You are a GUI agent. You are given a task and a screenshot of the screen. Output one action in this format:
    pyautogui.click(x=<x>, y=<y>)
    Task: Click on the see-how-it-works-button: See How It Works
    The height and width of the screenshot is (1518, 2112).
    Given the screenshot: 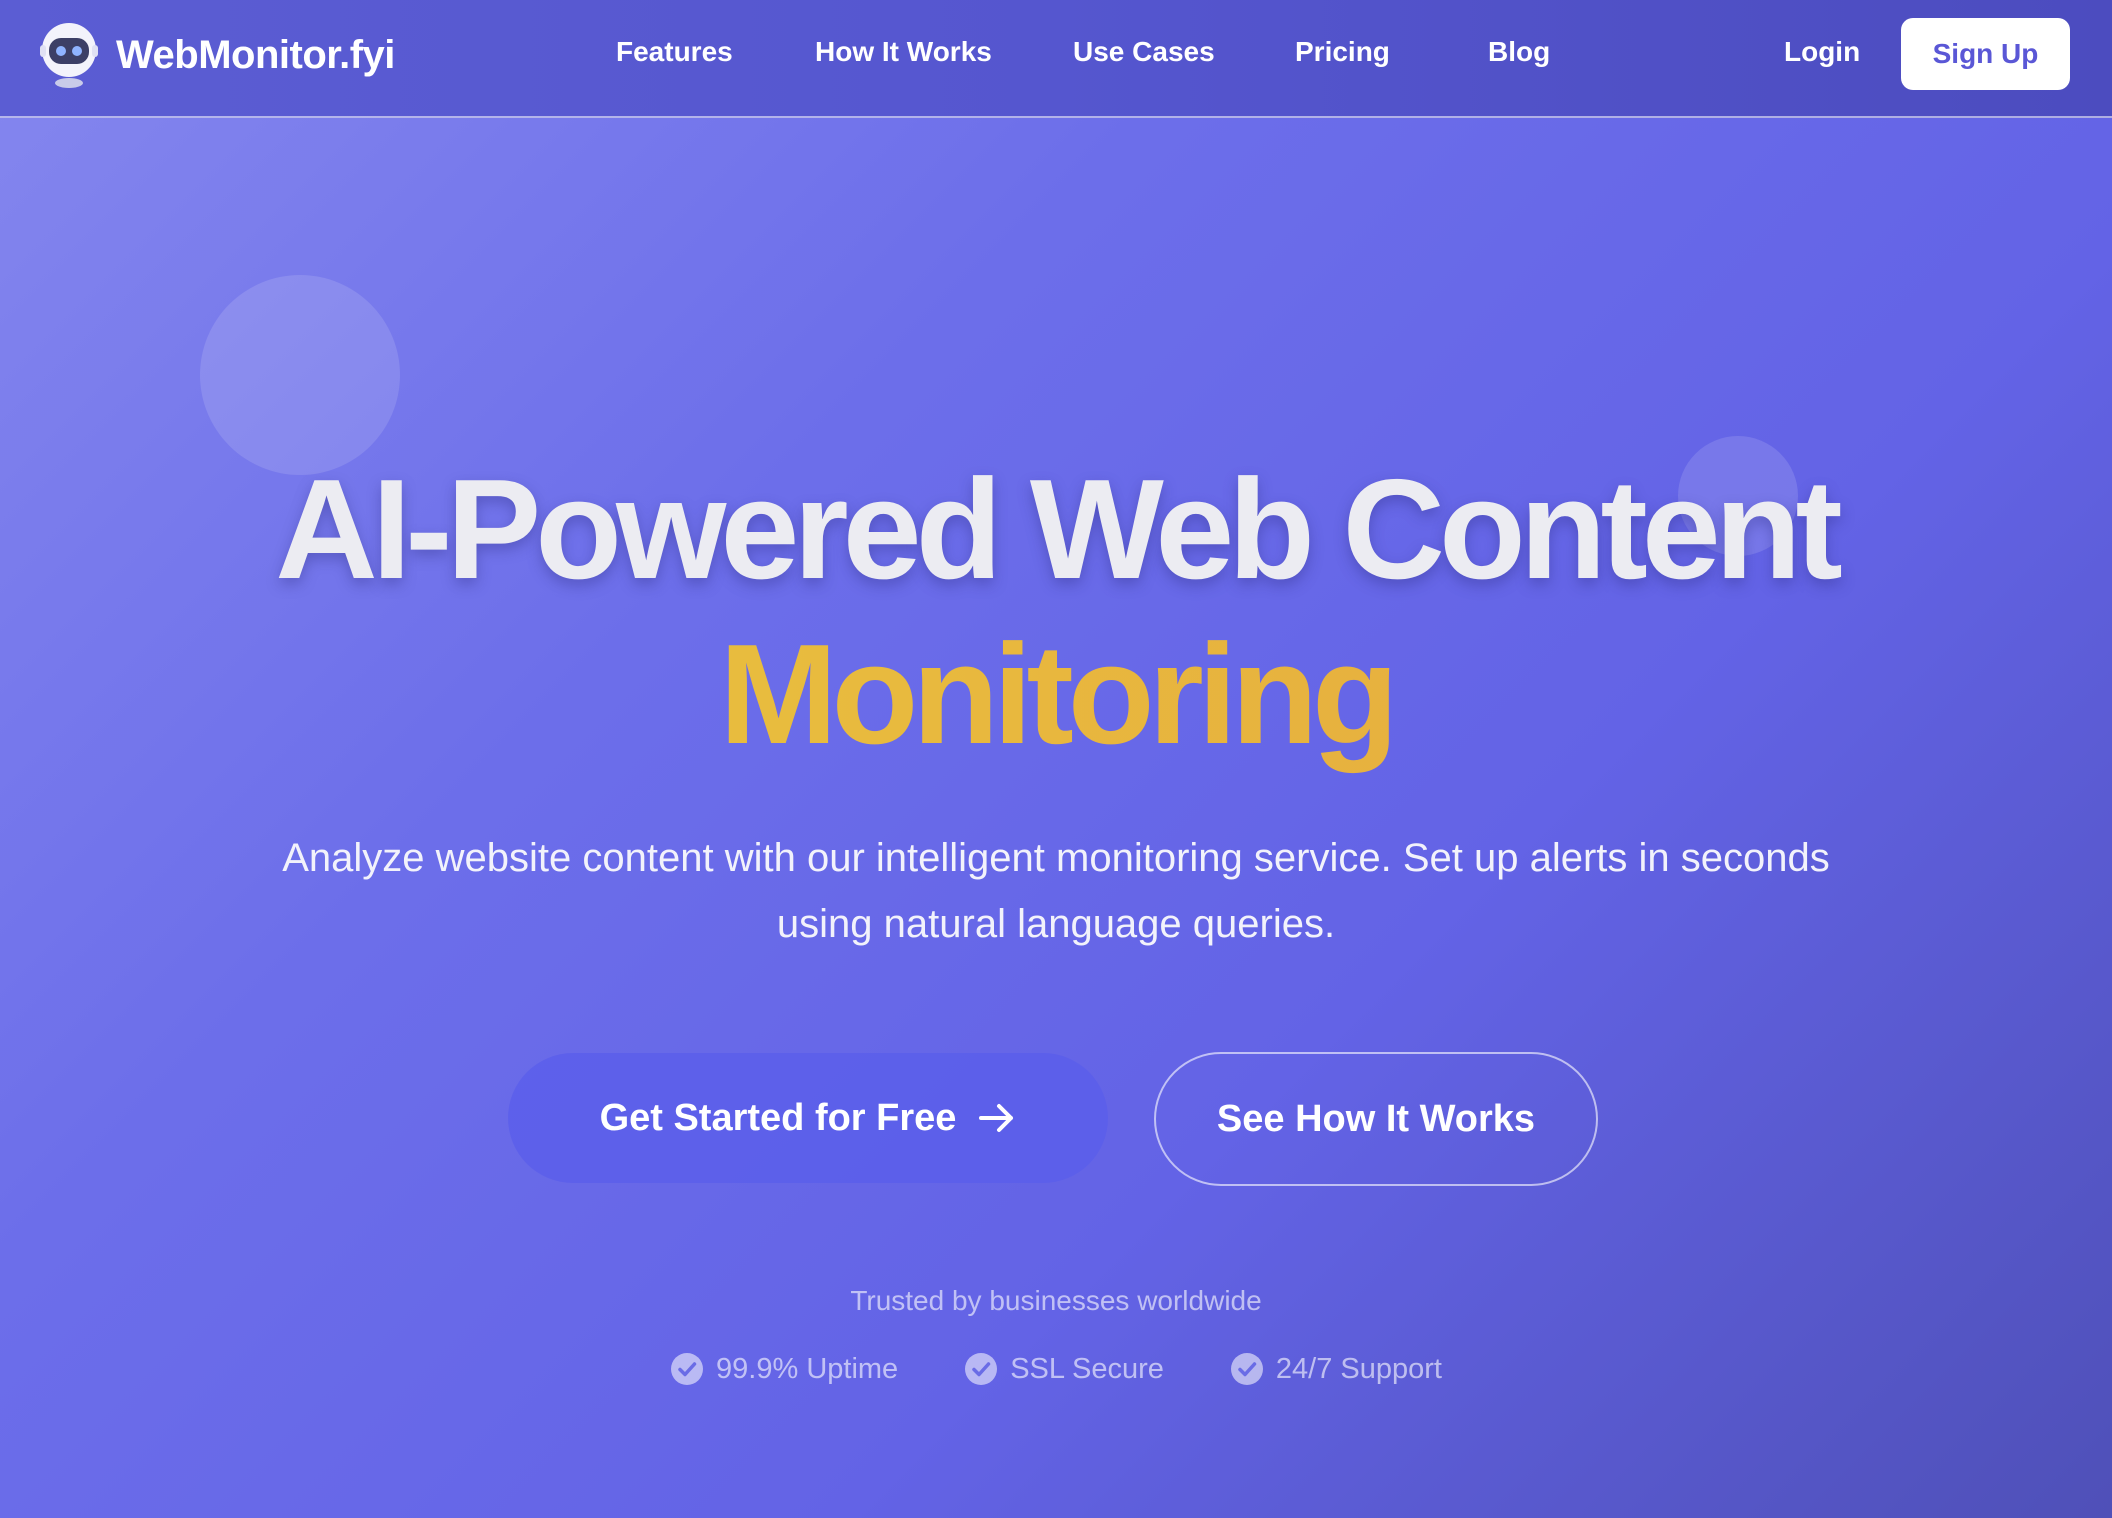 What is the action you would take?
    pyautogui.click(x=1376, y=1119)
    